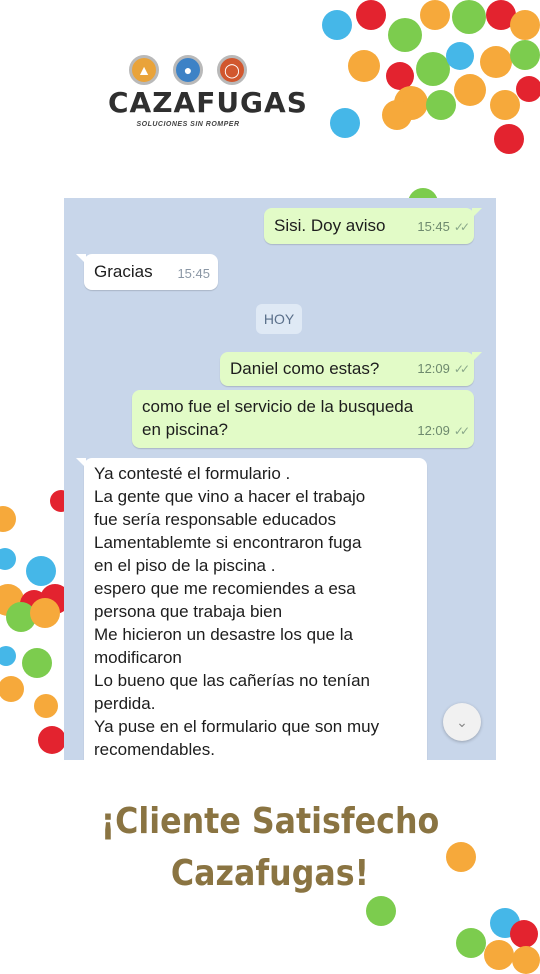 This screenshot has height=974, width=540. I want to click on caption-line-1: ¡Cliente Satisfecho, so click(270, 821).